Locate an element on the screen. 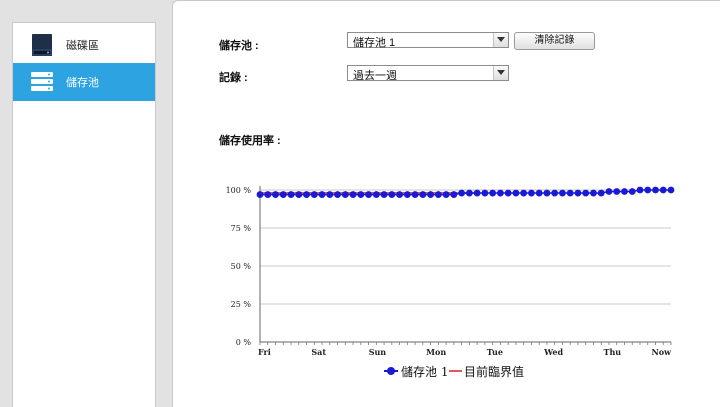  pool-select: 儲存池 1 is located at coordinates (428, 40).